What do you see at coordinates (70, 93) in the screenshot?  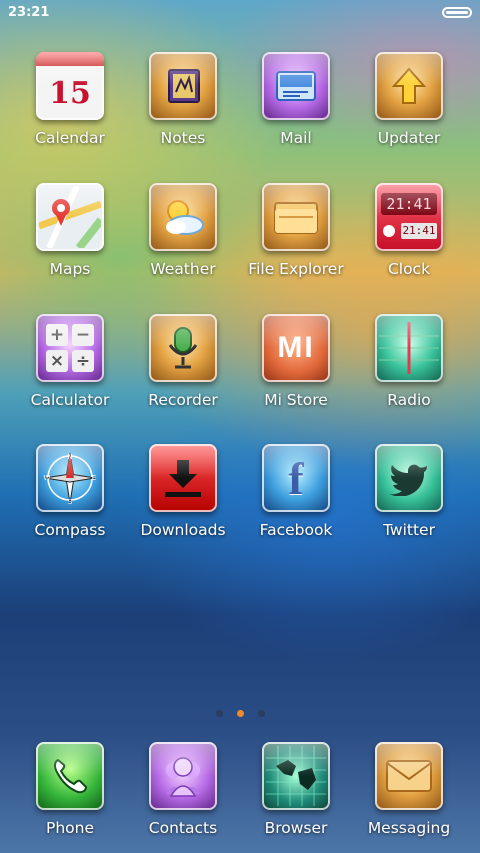 I see `calendar-day: 15` at bounding box center [70, 93].